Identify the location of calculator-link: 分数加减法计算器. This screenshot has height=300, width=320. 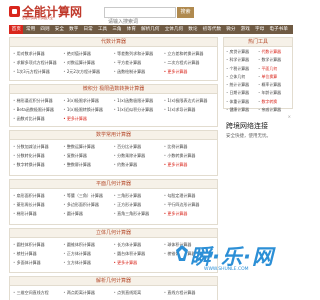
(38, 146).